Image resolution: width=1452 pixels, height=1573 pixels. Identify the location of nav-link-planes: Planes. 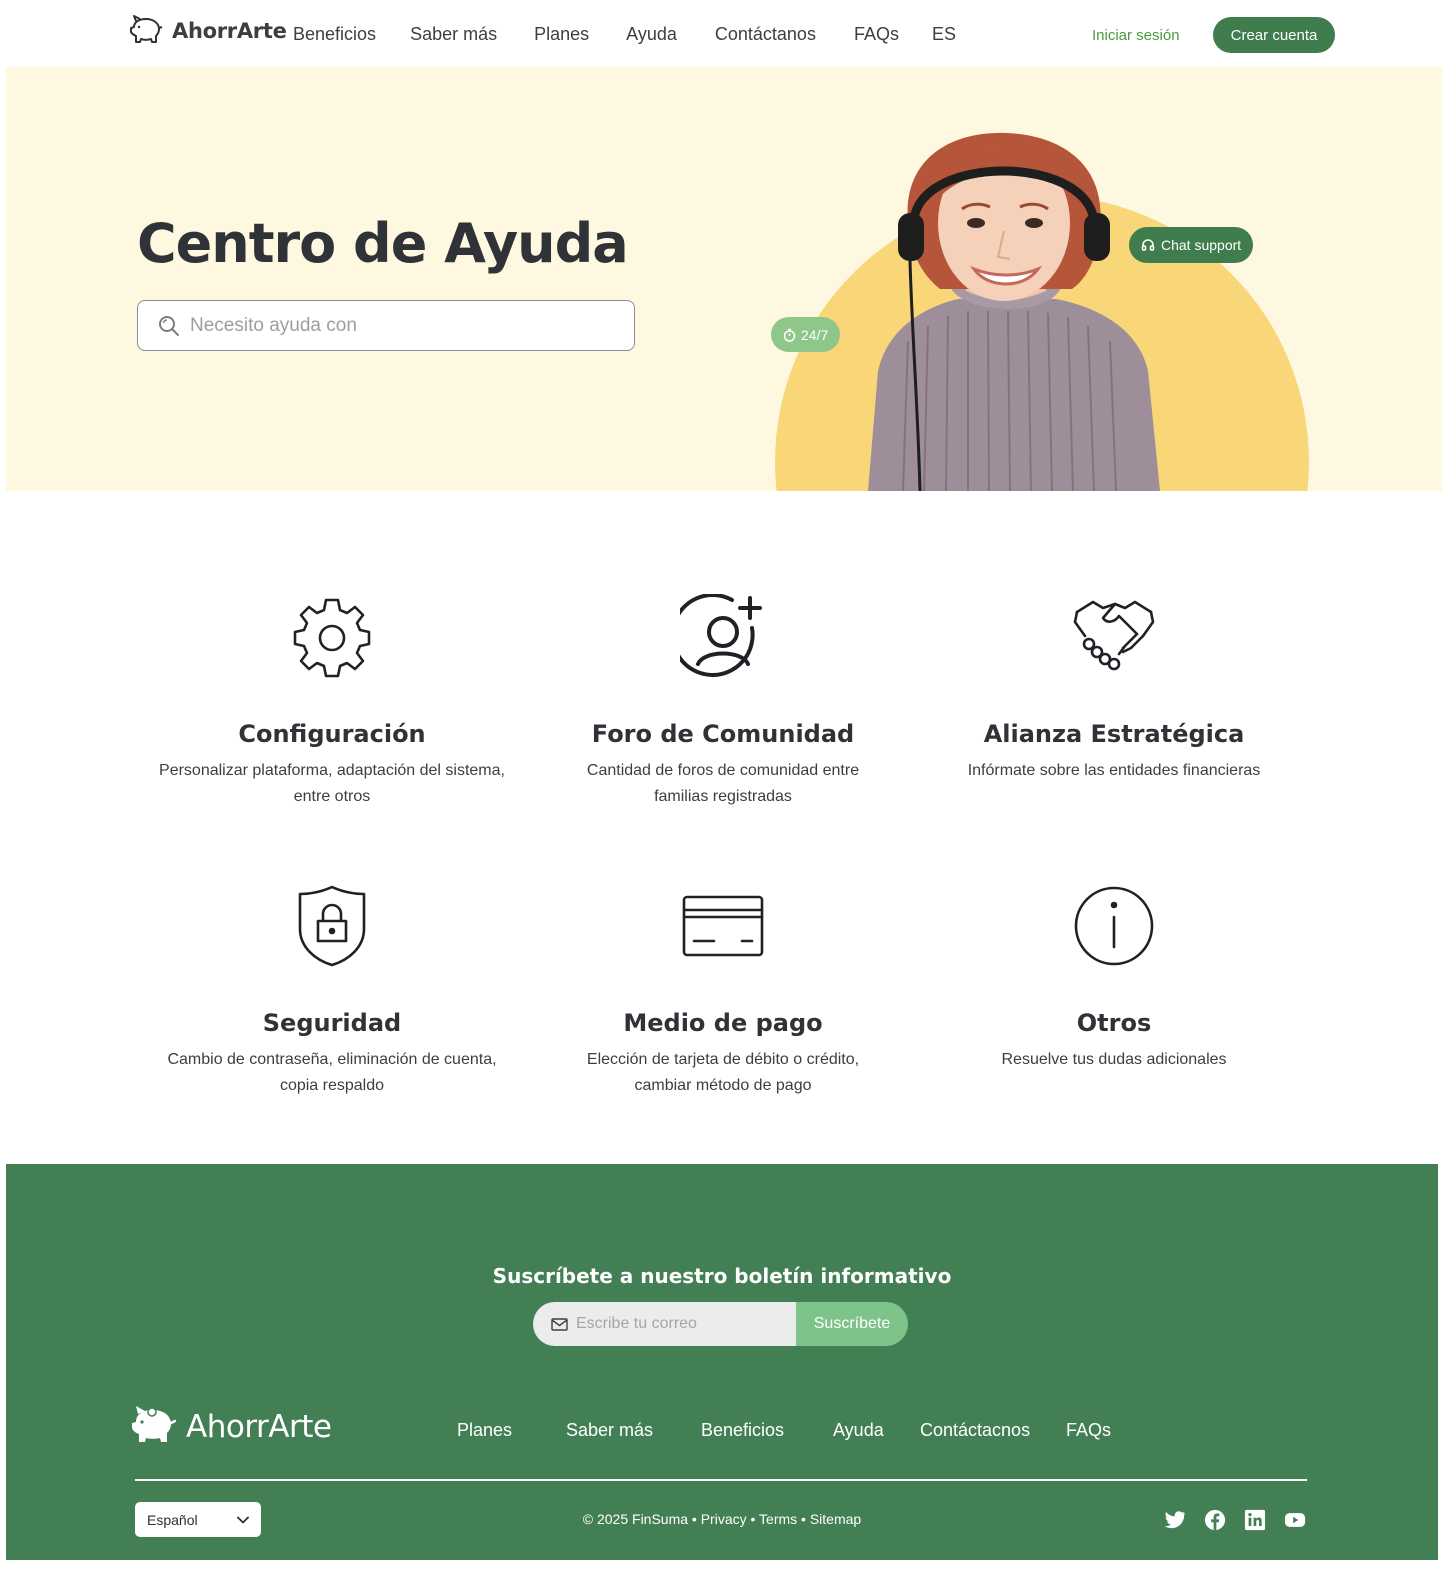
(561, 34).